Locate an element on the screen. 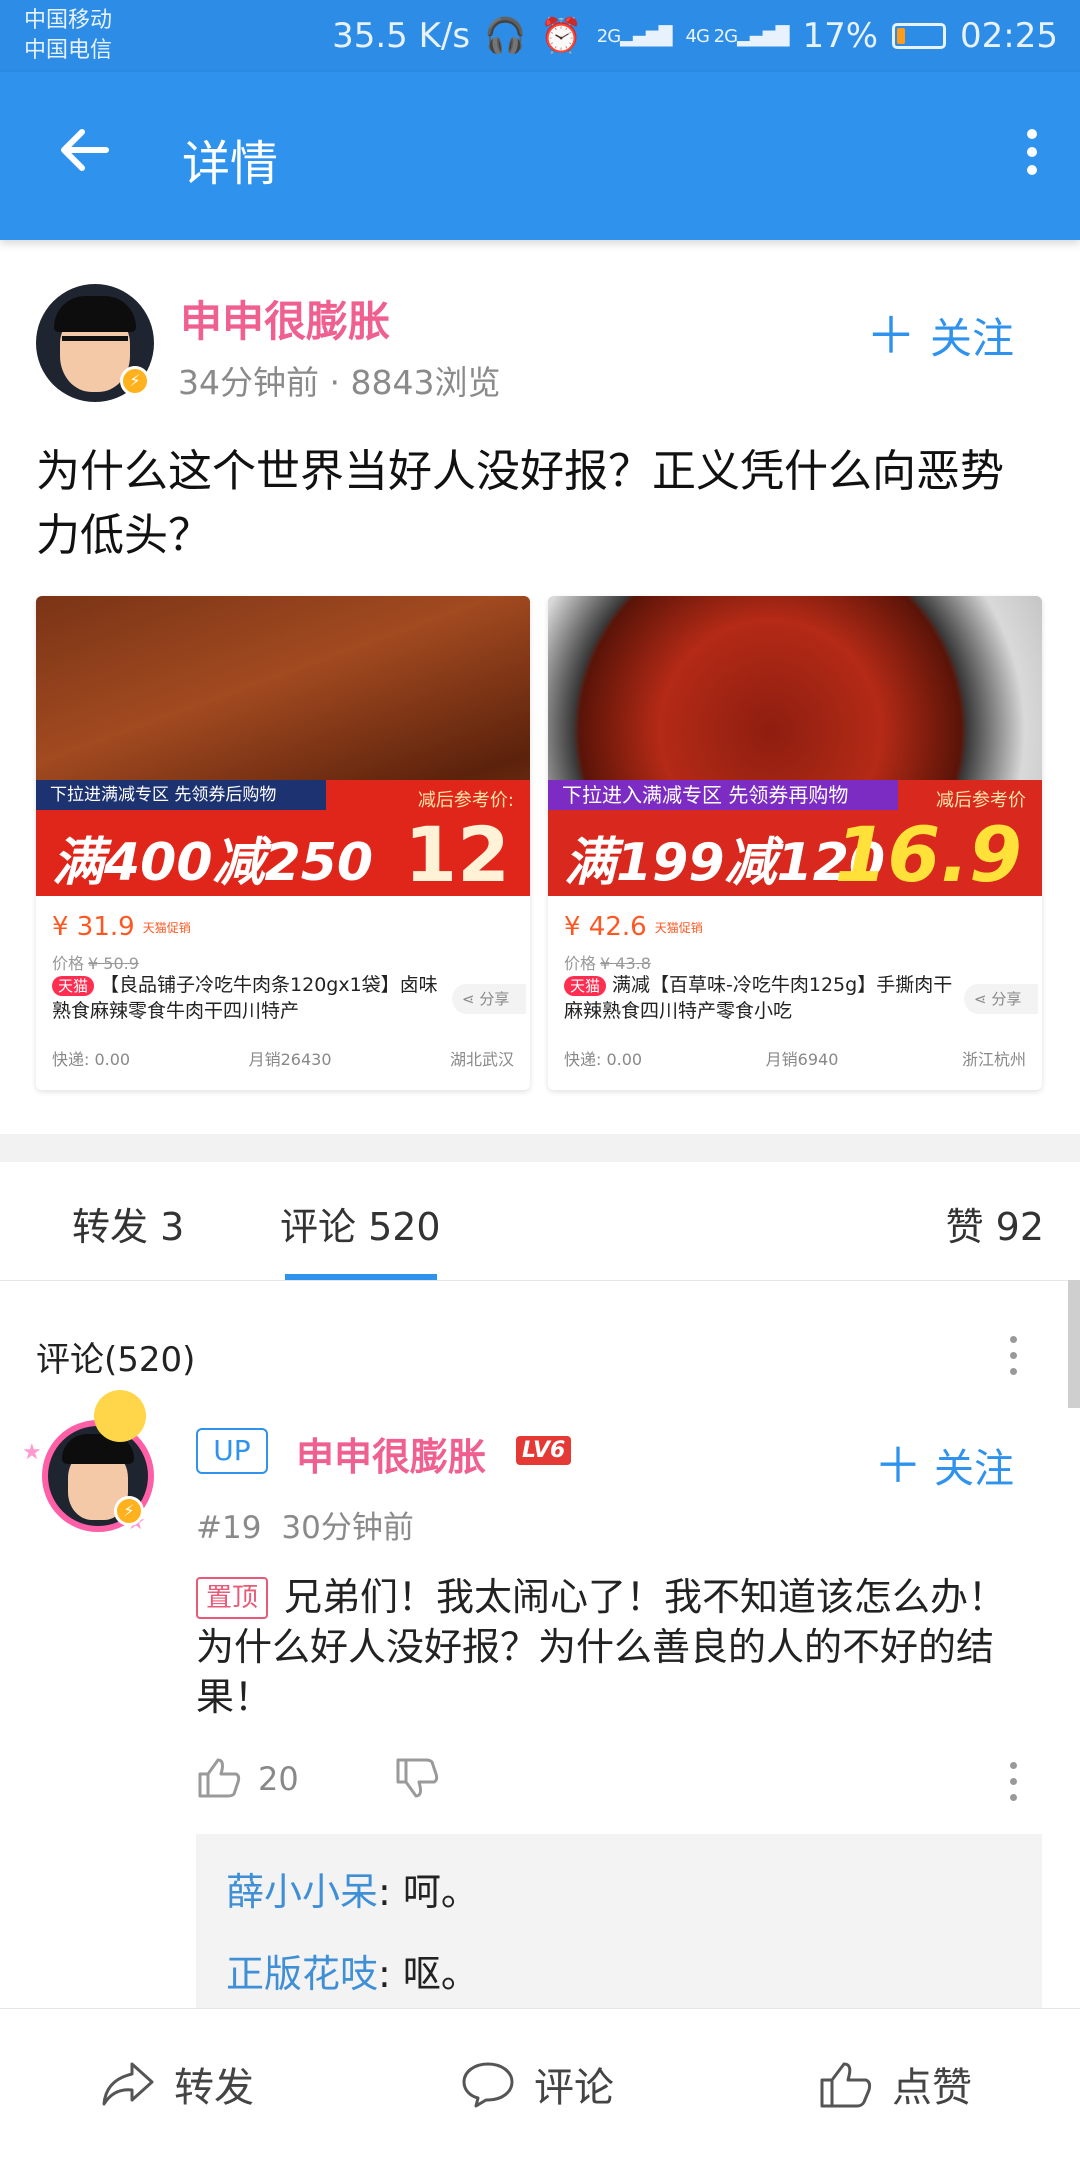 The image size is (1080, 2160). signal-icon-2: 4G 2G▂▄▆█ is located at coordinates (737, 36).